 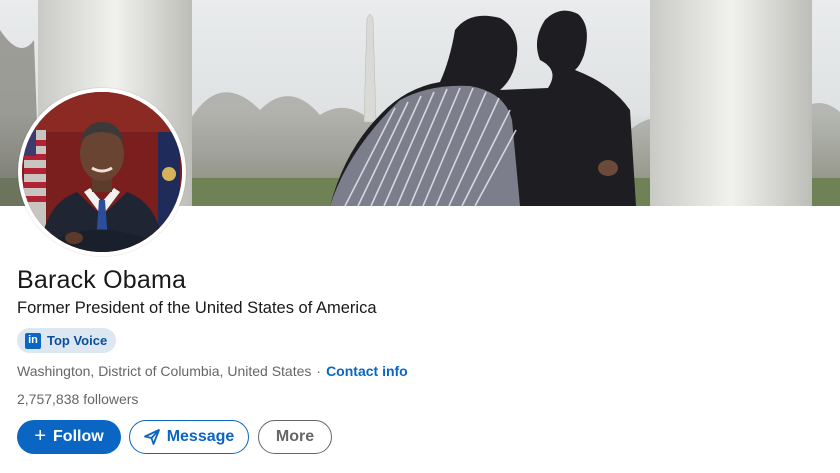 I want to click on profile-photo, so click(x=102, y=172).